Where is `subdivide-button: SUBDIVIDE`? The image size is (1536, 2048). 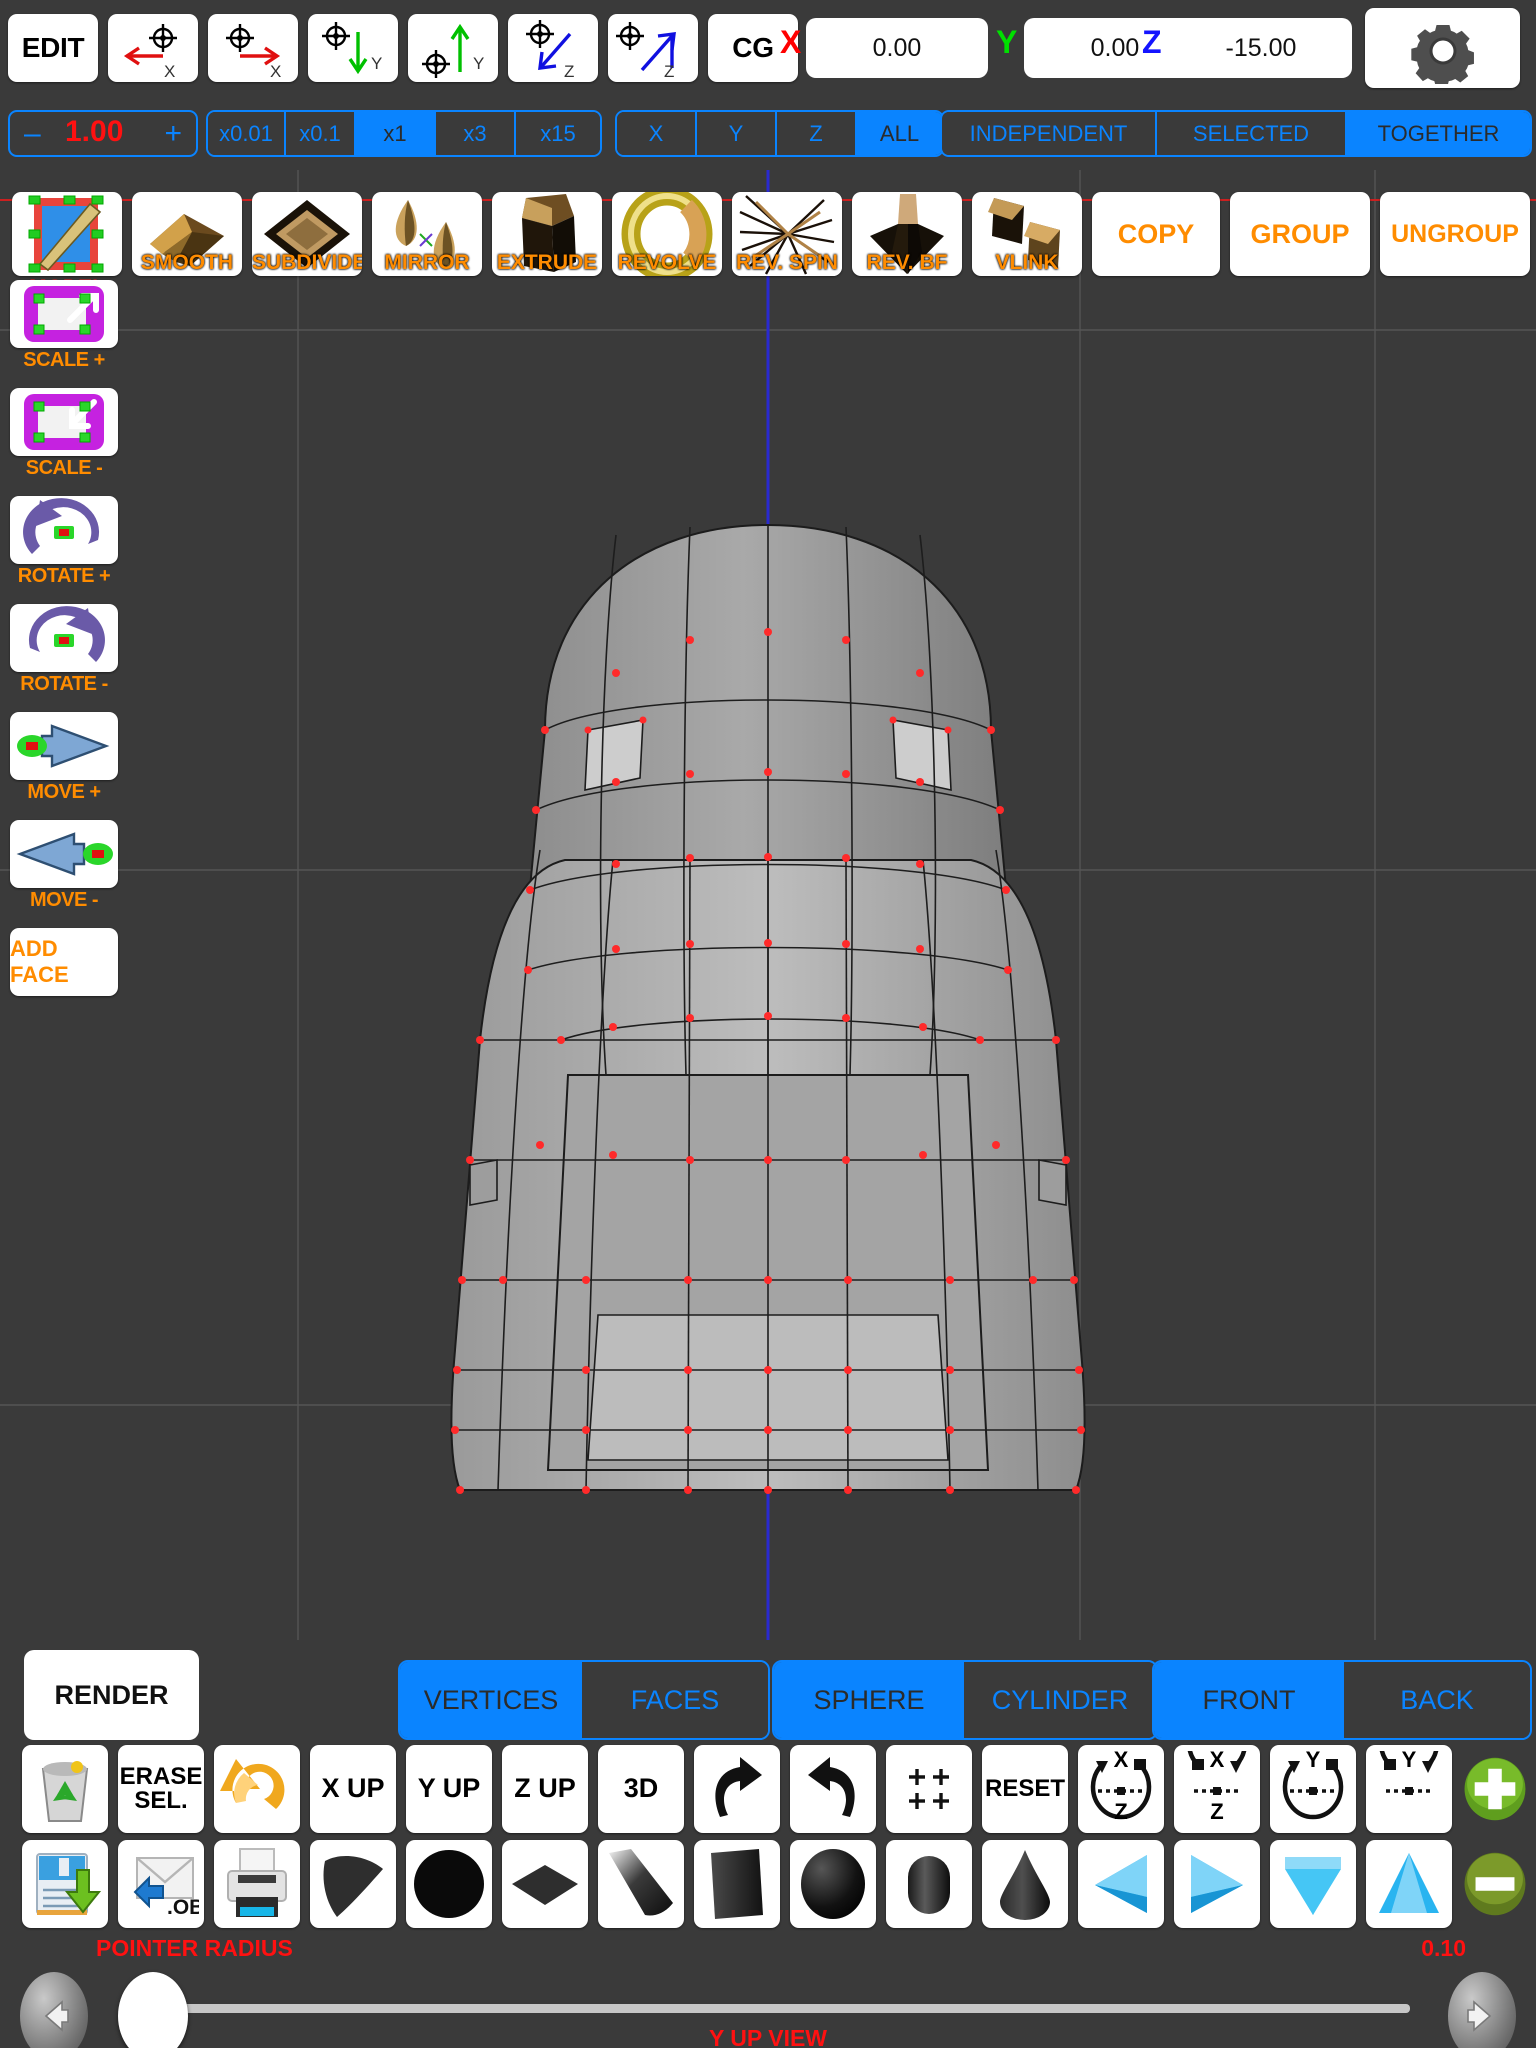
subdivide-button: SUBDIVIDE is located at coordinates (307, 234).